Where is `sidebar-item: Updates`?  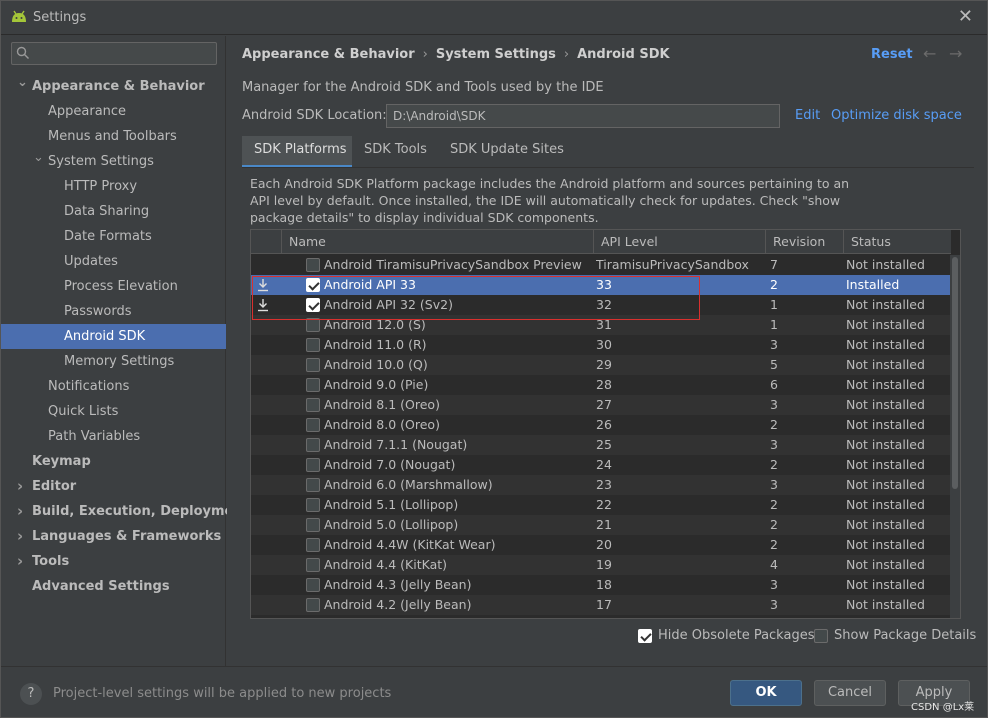 sidebar-item: Updates is located at coordinates (113, 261).